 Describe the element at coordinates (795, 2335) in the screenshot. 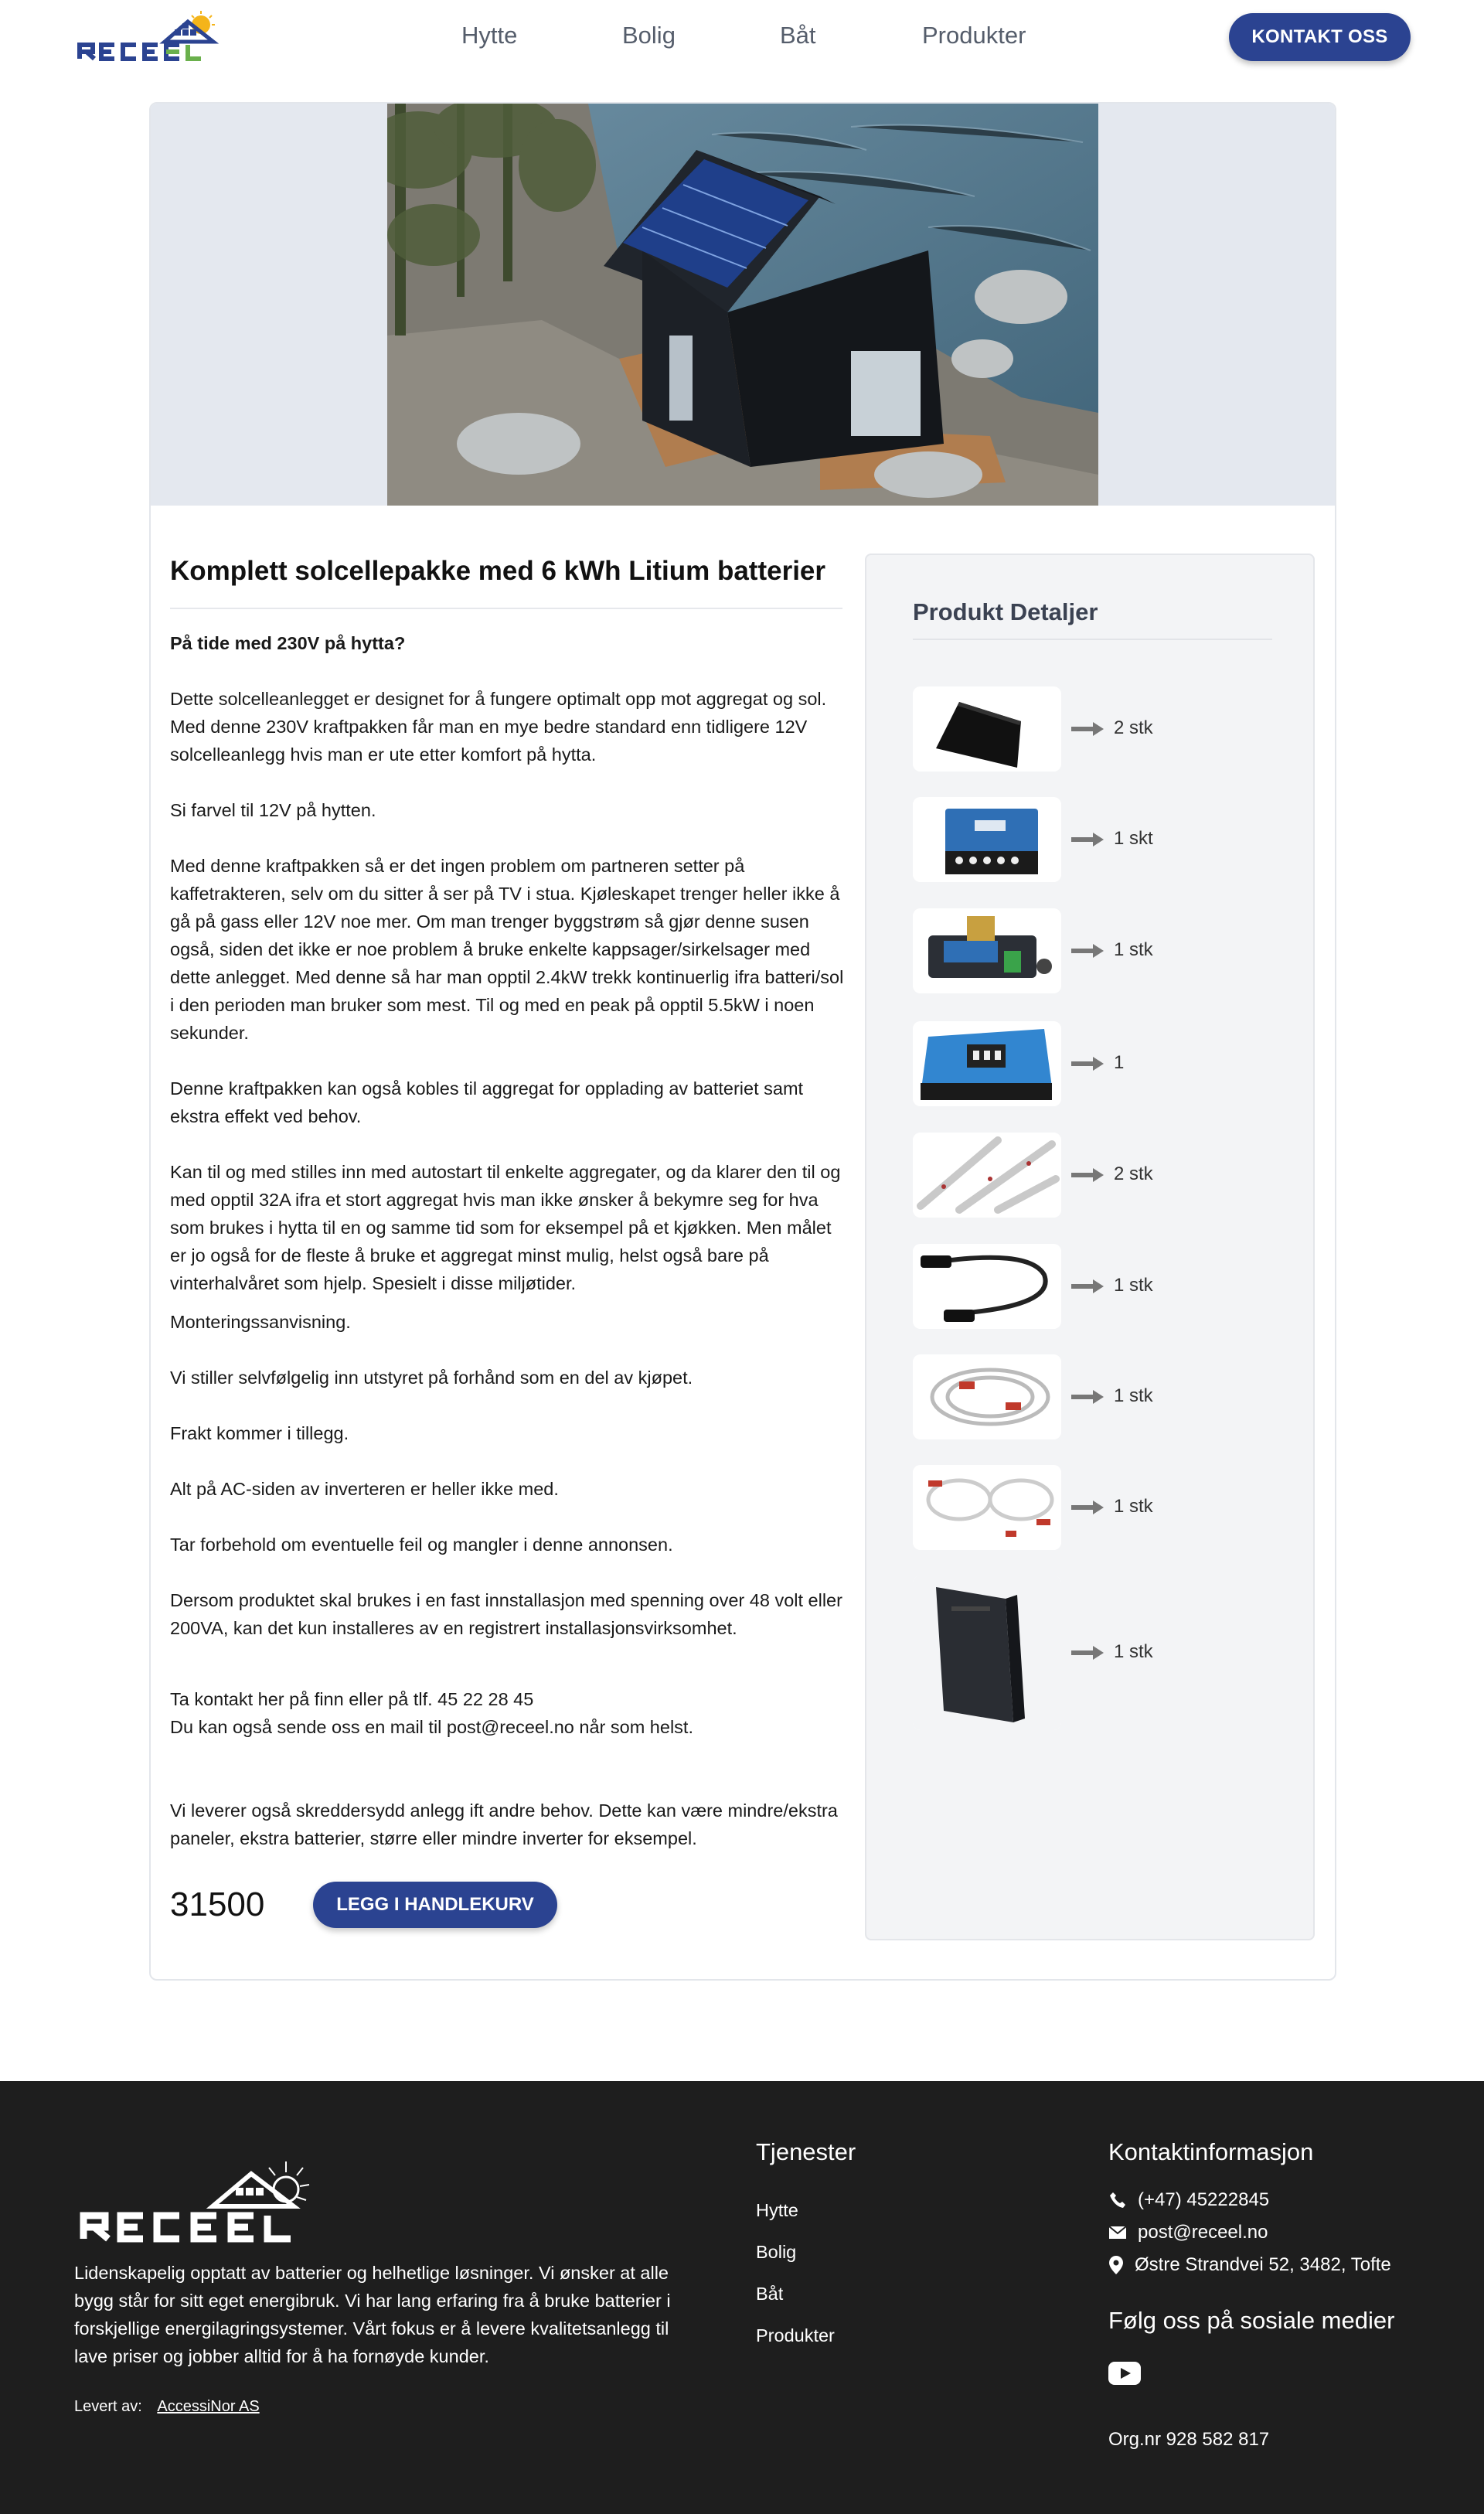

I see `footer-link-produkter: Produkter` at that location.